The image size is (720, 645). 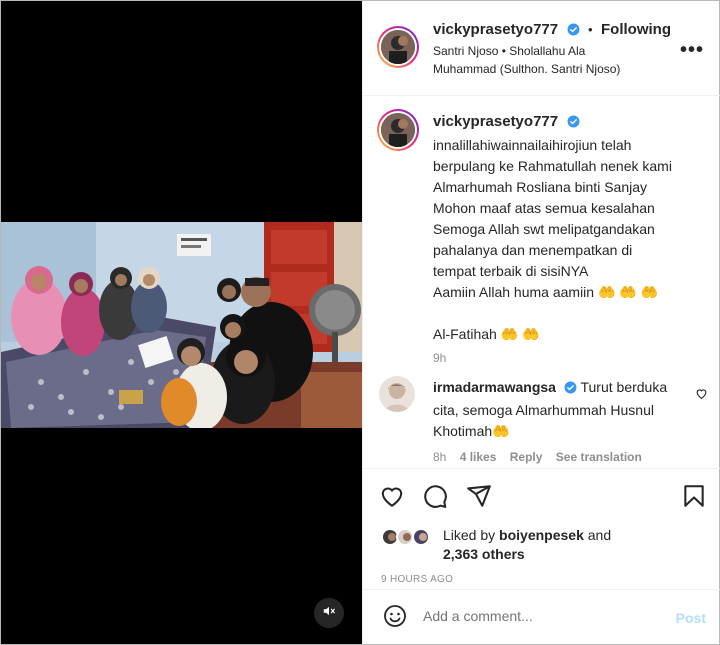 I want to click on comment-timestamp: 8h, so click(x=439, y=457).